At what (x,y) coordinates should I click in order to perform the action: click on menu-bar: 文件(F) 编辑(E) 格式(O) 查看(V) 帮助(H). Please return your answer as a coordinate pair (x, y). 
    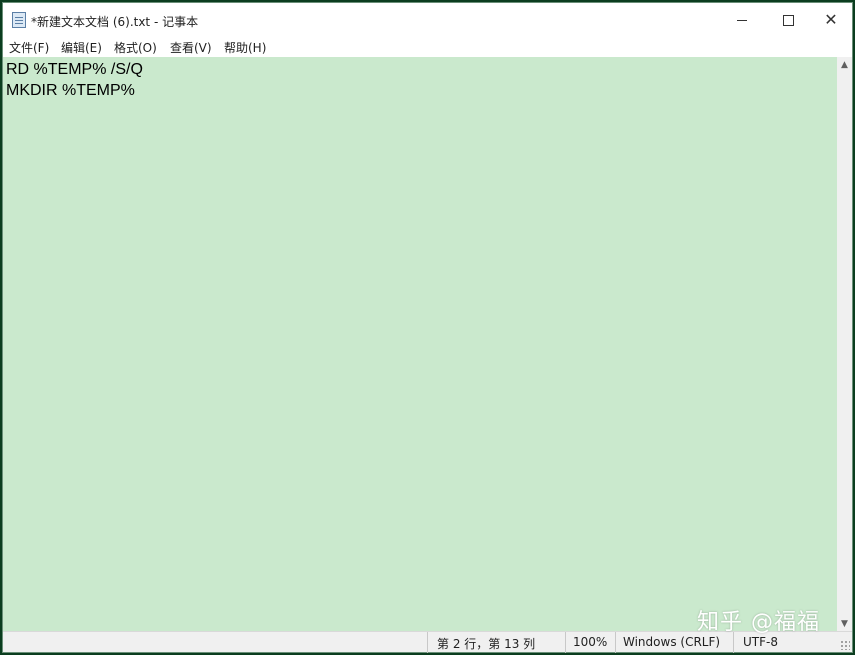
    Looking at the image, I should click on (427, 47).